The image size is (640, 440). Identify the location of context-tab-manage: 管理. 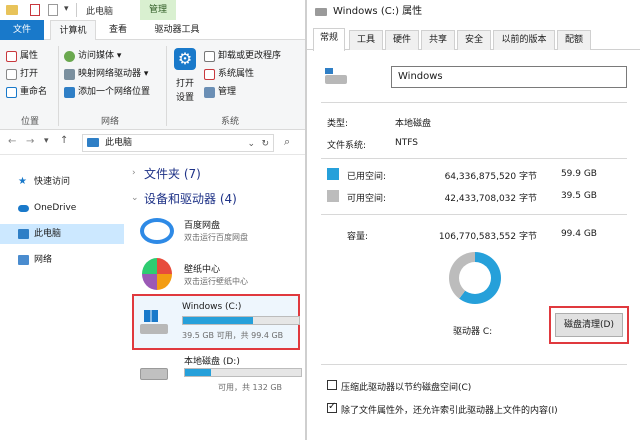
(158, 10).